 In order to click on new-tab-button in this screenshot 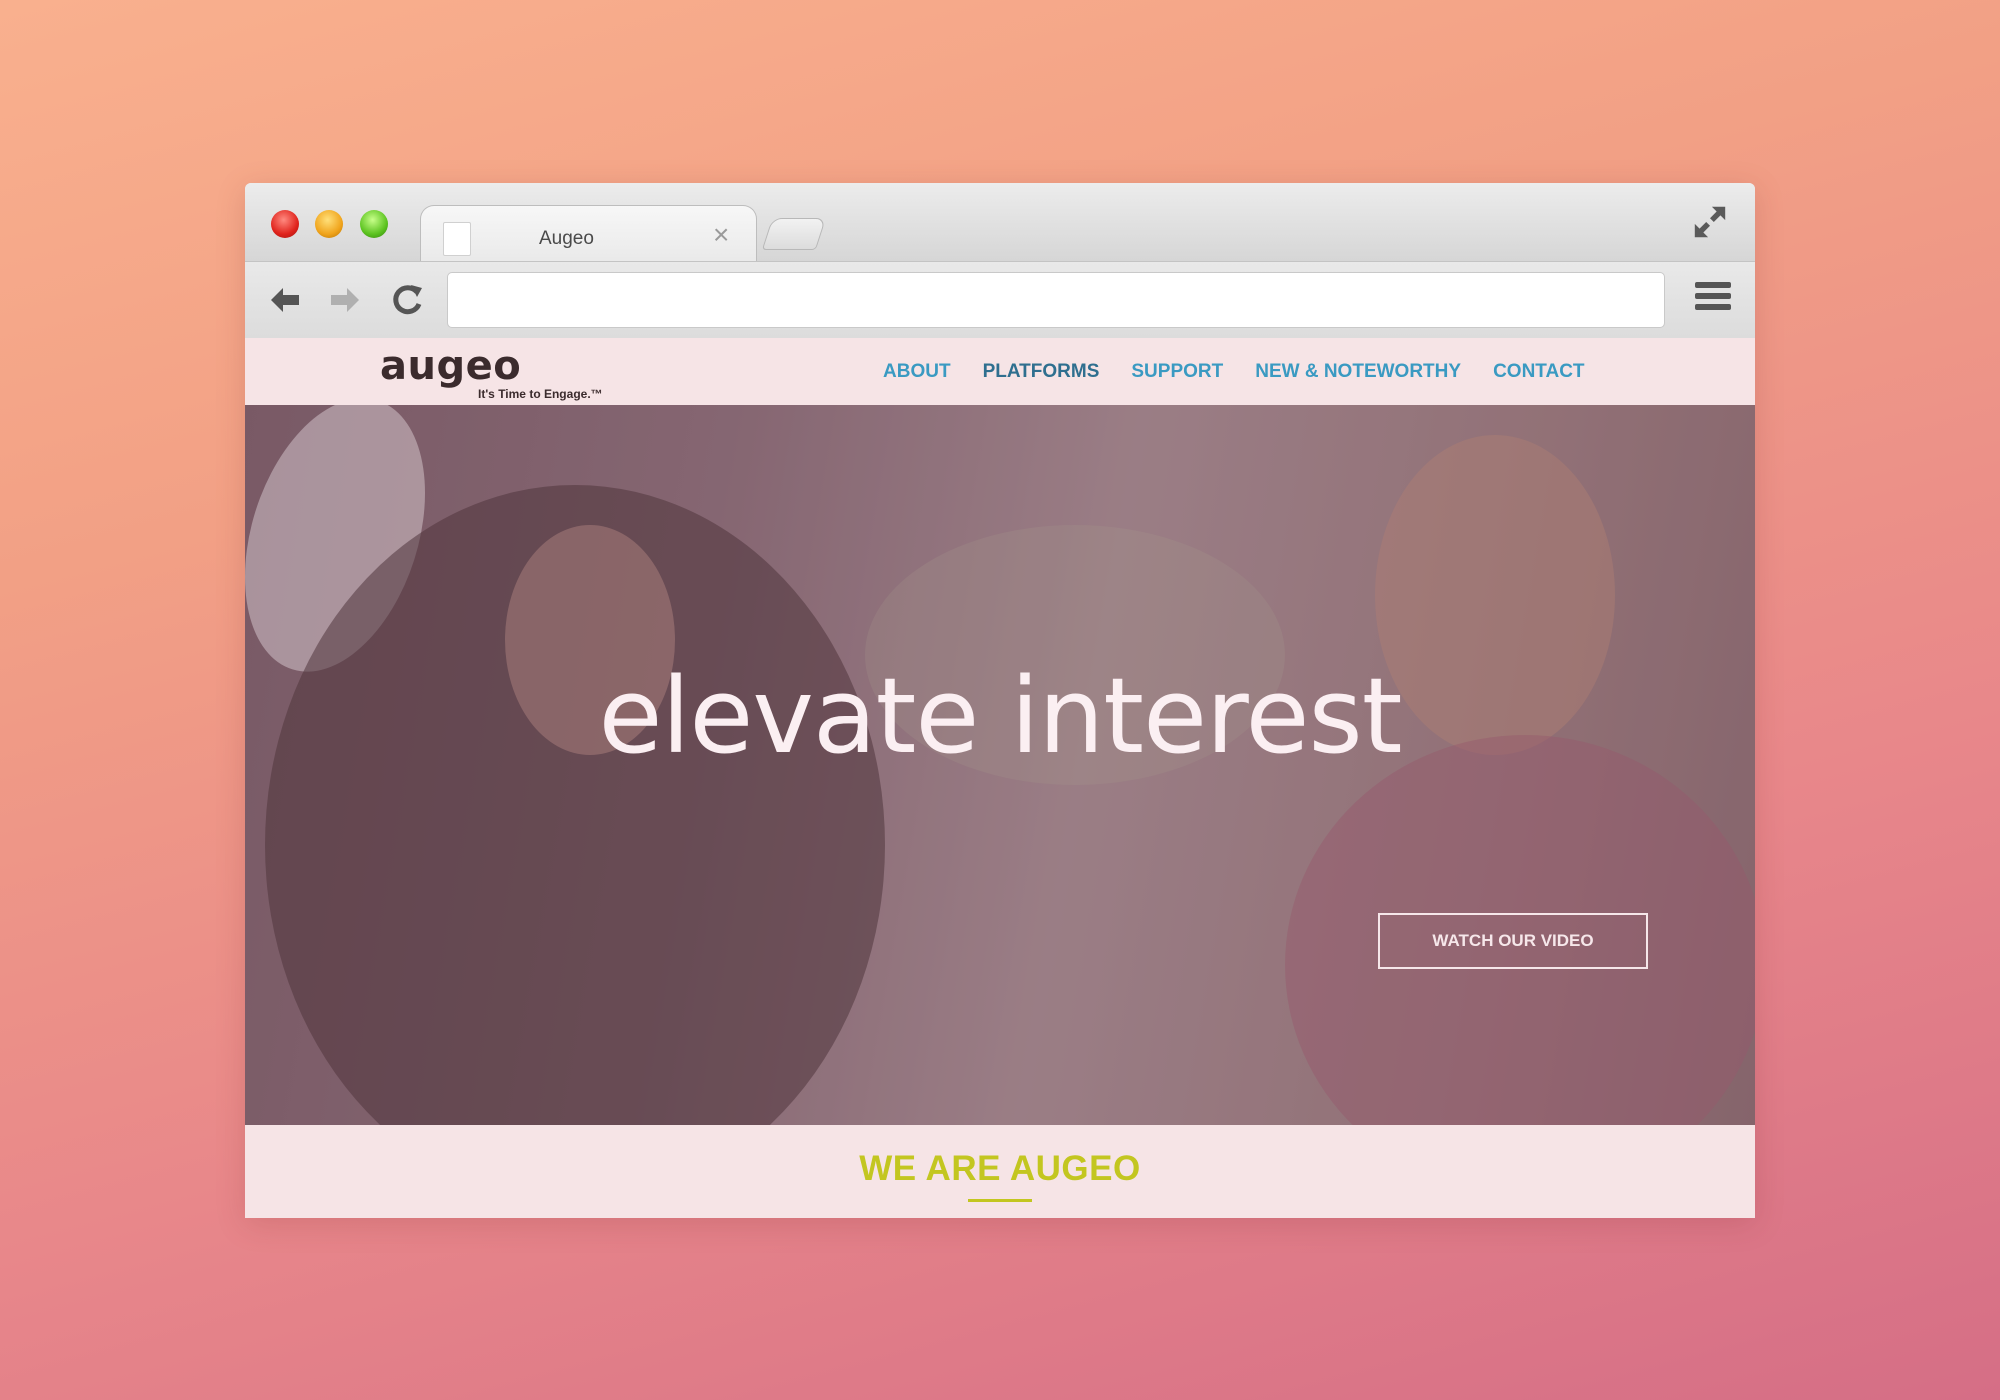, I will do `click(794, 234)`.